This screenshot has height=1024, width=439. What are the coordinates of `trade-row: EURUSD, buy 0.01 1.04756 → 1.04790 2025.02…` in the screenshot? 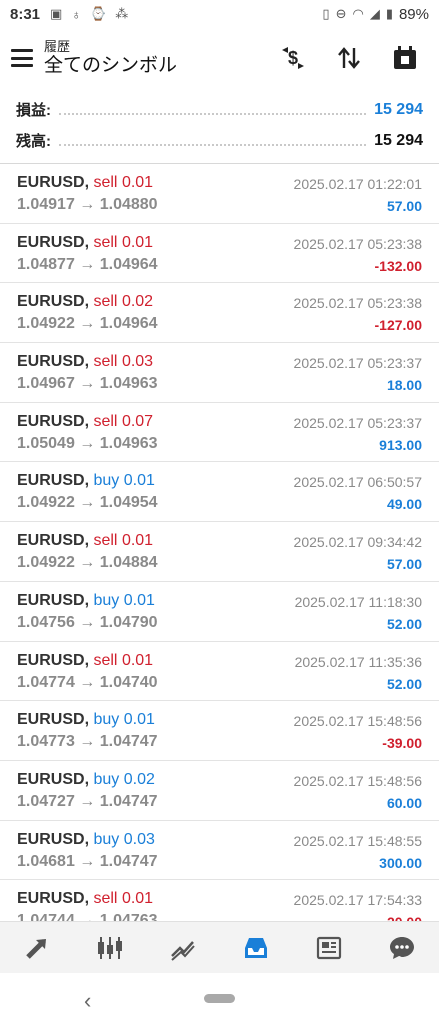 It's located at (219, 612).